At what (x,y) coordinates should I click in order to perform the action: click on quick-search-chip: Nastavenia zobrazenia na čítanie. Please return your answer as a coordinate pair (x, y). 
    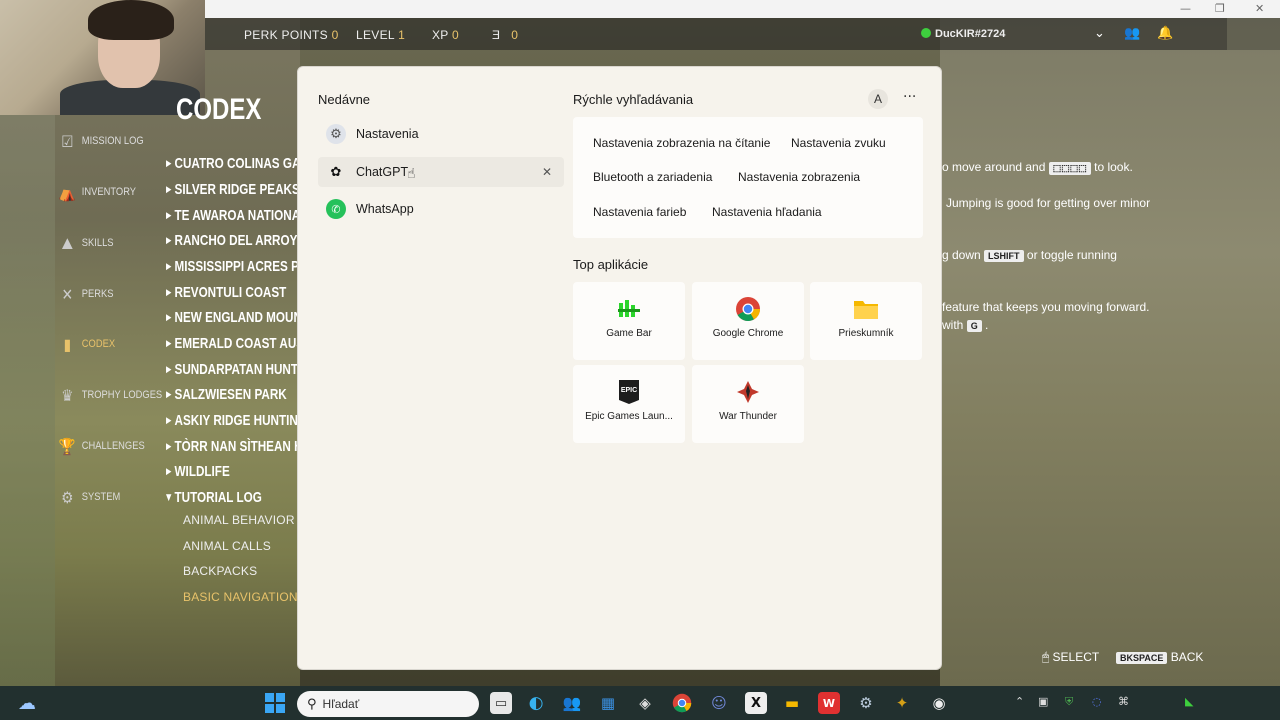
    Looking at the image, I should click on (681, 143).